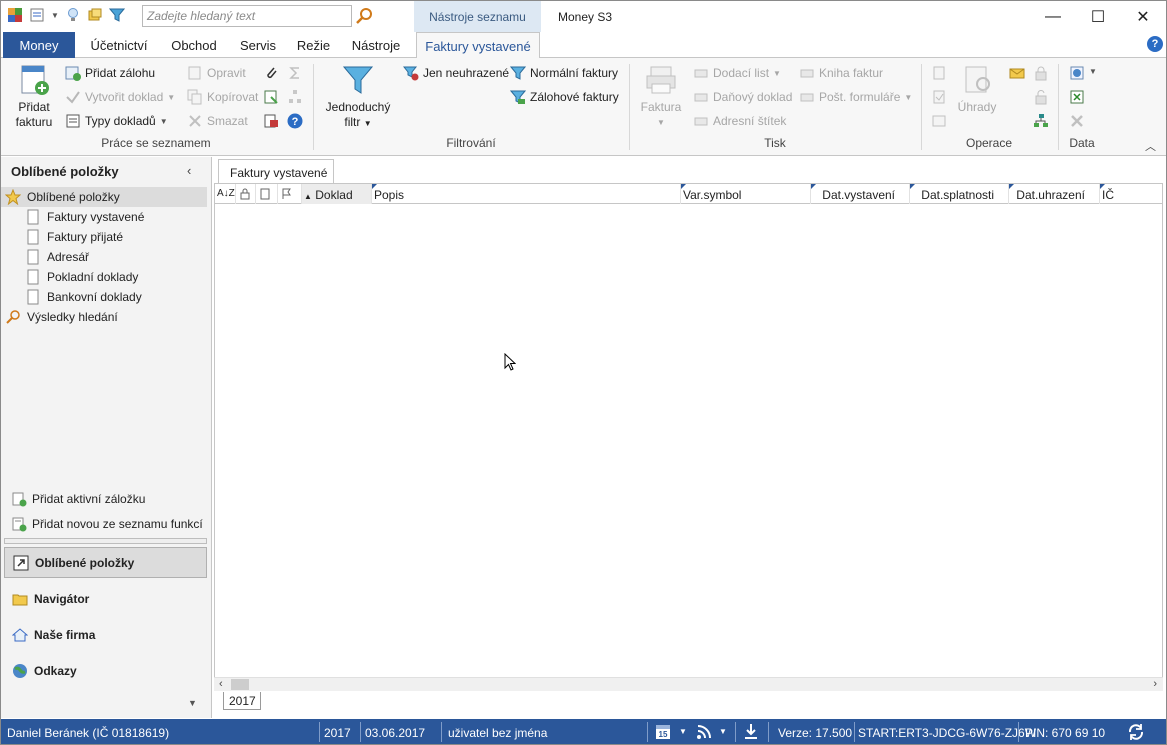  Describe the element at coordinates (116, 15) in the screenshot. I see `filter-icon` at that location.